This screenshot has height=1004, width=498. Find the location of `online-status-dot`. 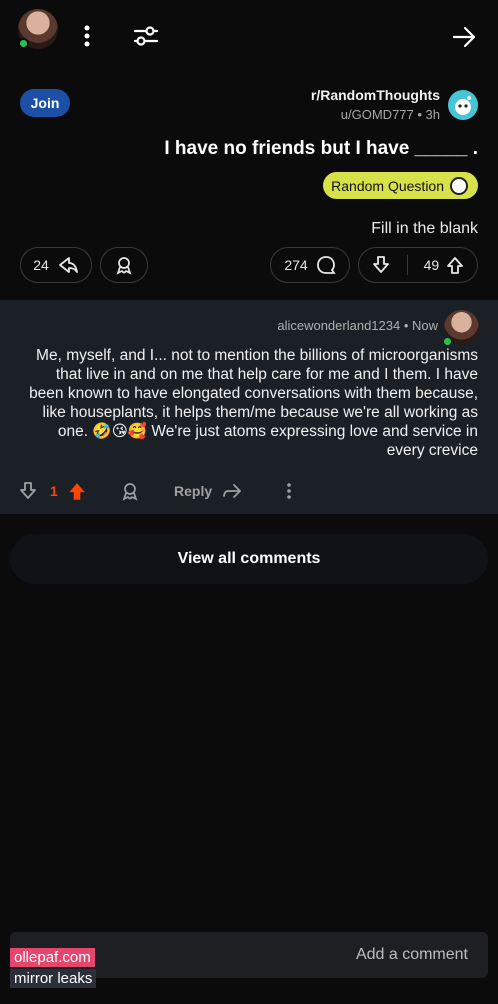

online-status-dot is located at coordinates (23, 43).